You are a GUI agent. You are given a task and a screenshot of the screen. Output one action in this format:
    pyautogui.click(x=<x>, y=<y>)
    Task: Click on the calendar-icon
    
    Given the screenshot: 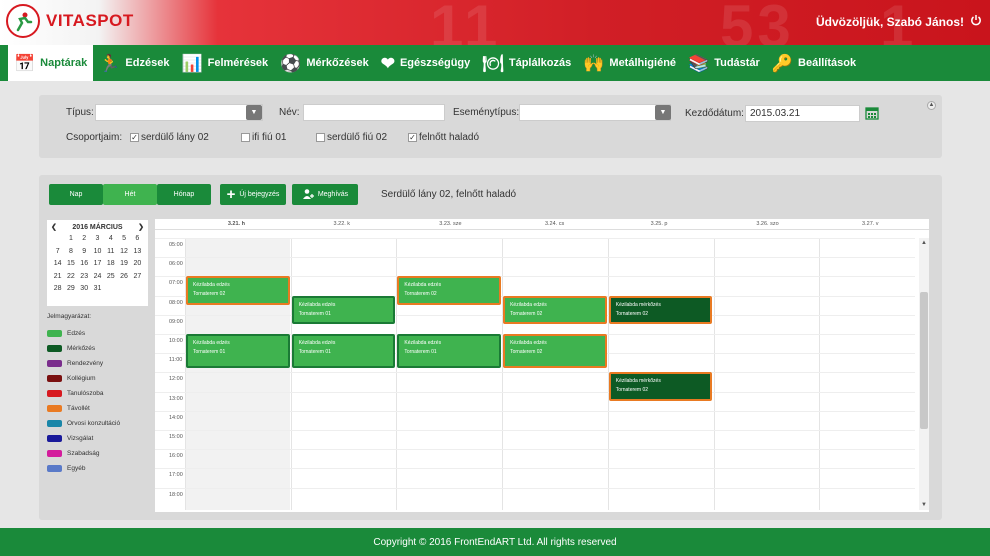 What is the action you would take?
    pyautogui.click(x=872, y=114)
    